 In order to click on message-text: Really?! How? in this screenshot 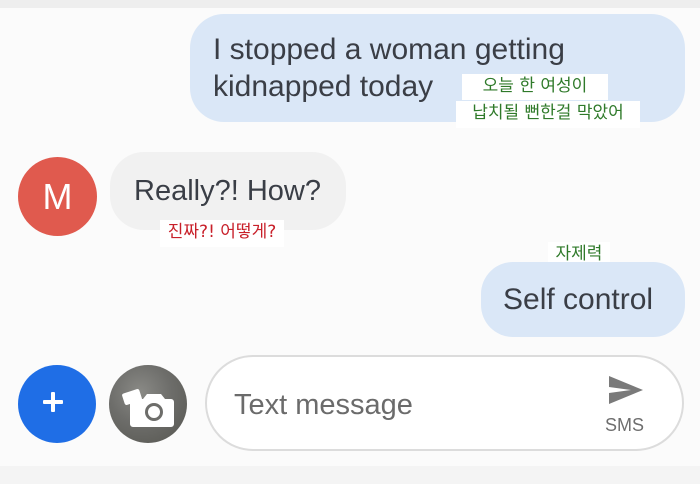, I will do `click(227, 191)`.